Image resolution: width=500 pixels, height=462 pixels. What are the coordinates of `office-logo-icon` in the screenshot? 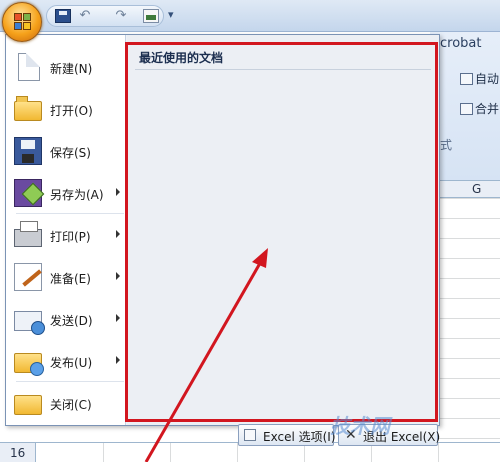 It's located at (23, 22).